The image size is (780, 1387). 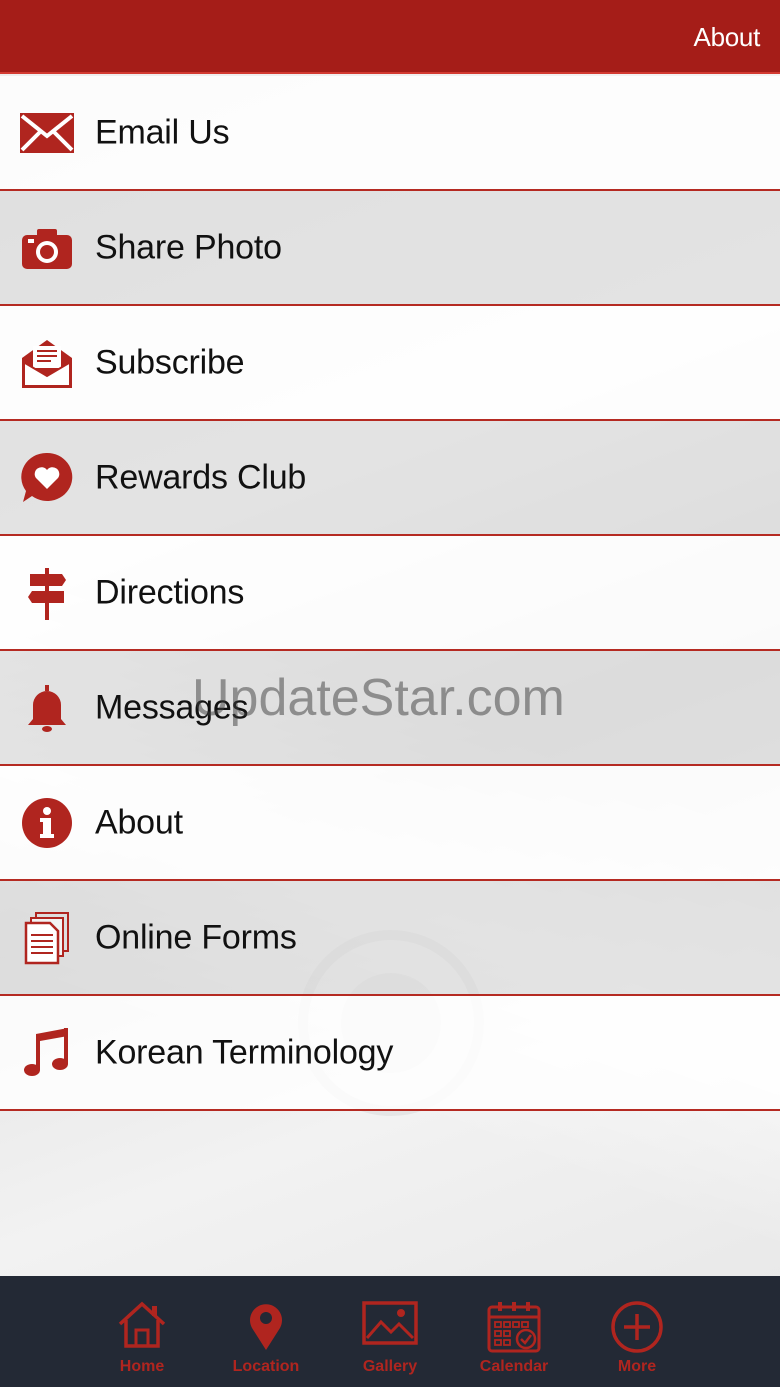 I want to click on documents-icon, so click(x=47, y=938).